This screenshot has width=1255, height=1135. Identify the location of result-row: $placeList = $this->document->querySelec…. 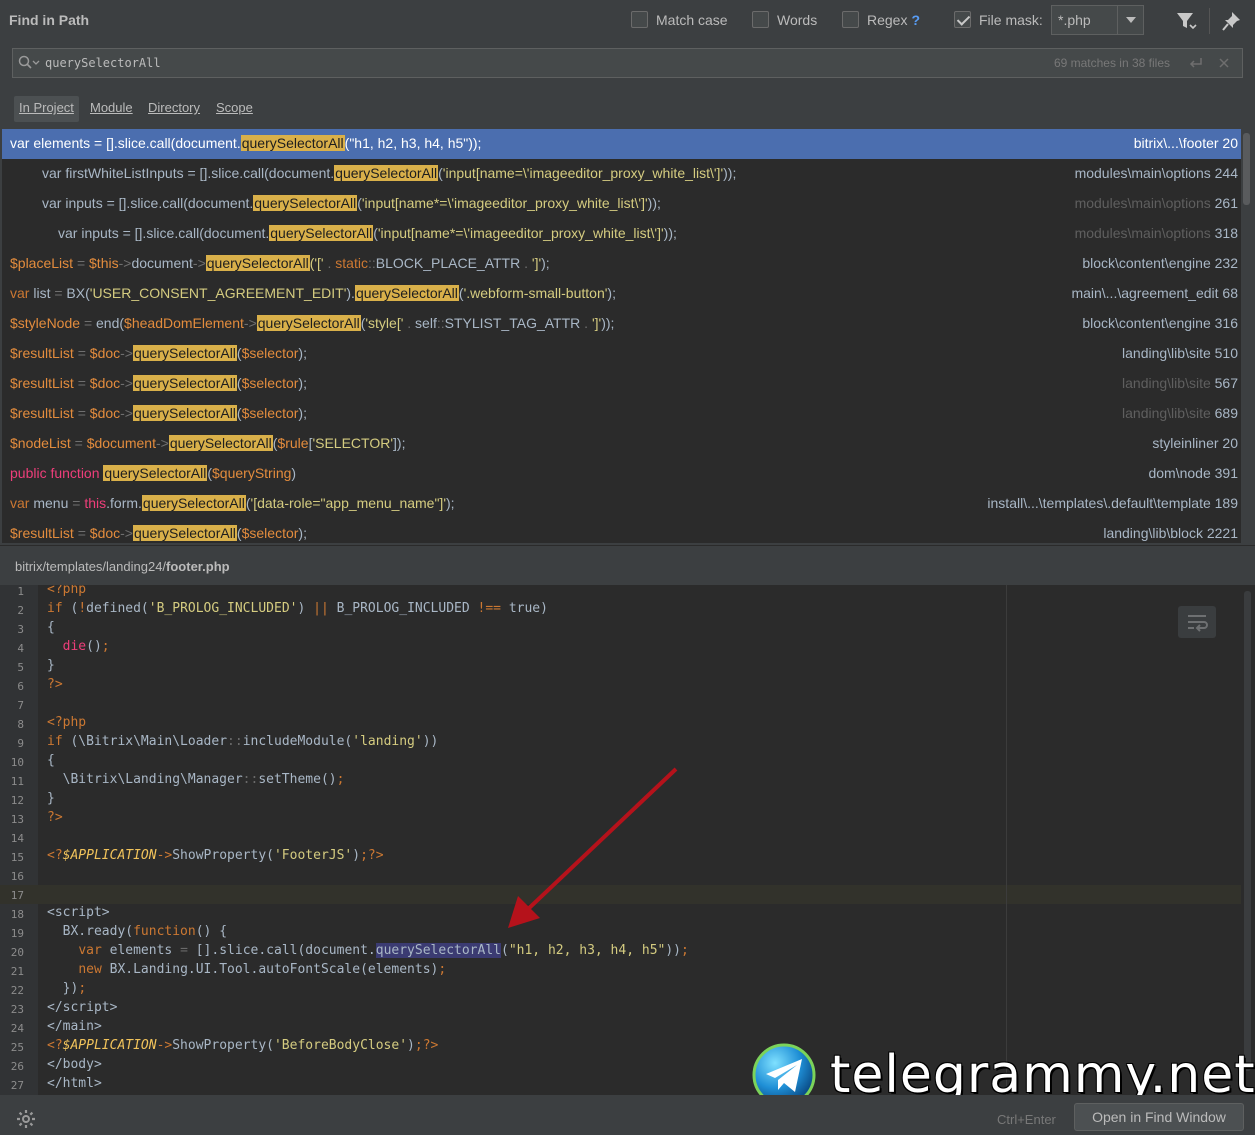
(621, 264).